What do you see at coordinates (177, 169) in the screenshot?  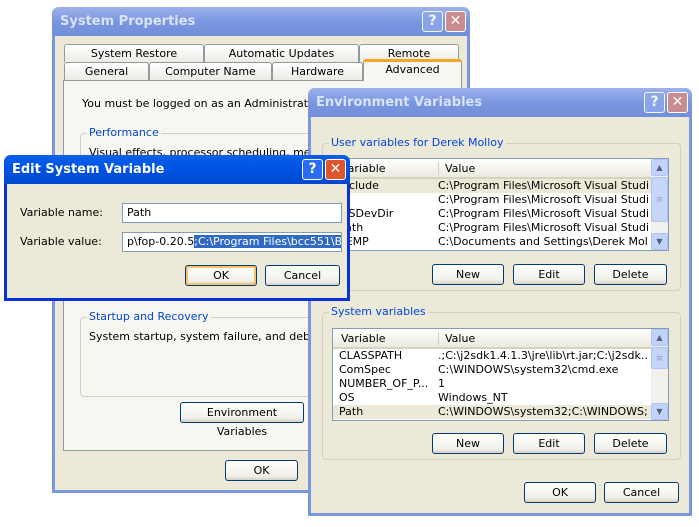 I see `title-bar: Edit System Variable ? ✕` at bounding box center [177, 169].